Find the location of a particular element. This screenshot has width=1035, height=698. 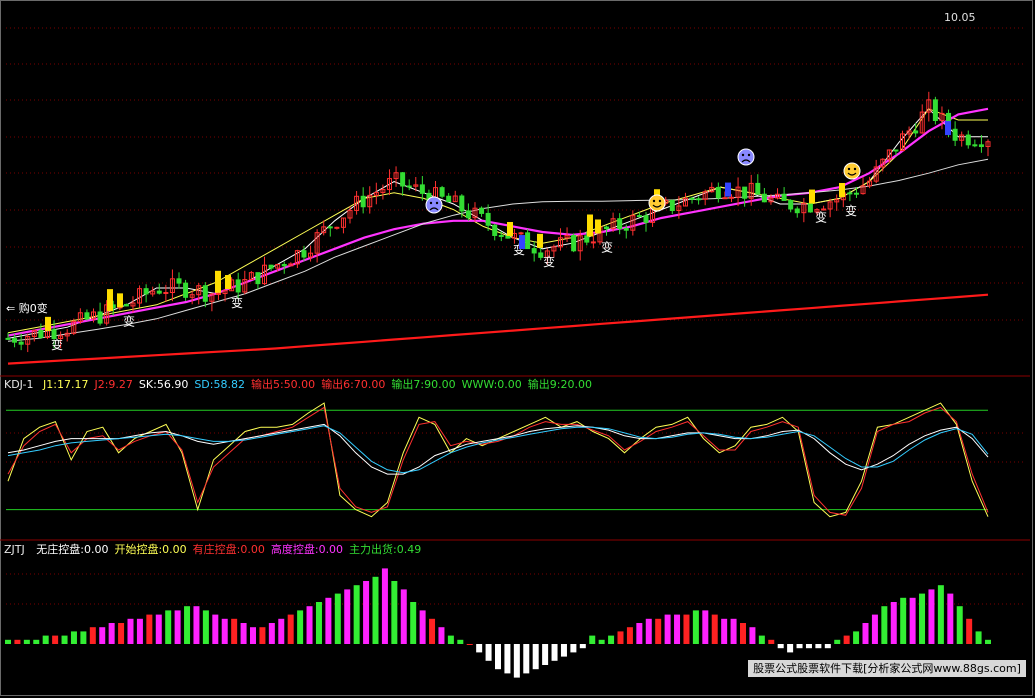

happy-face-icon is located at coordinates (852, 171).